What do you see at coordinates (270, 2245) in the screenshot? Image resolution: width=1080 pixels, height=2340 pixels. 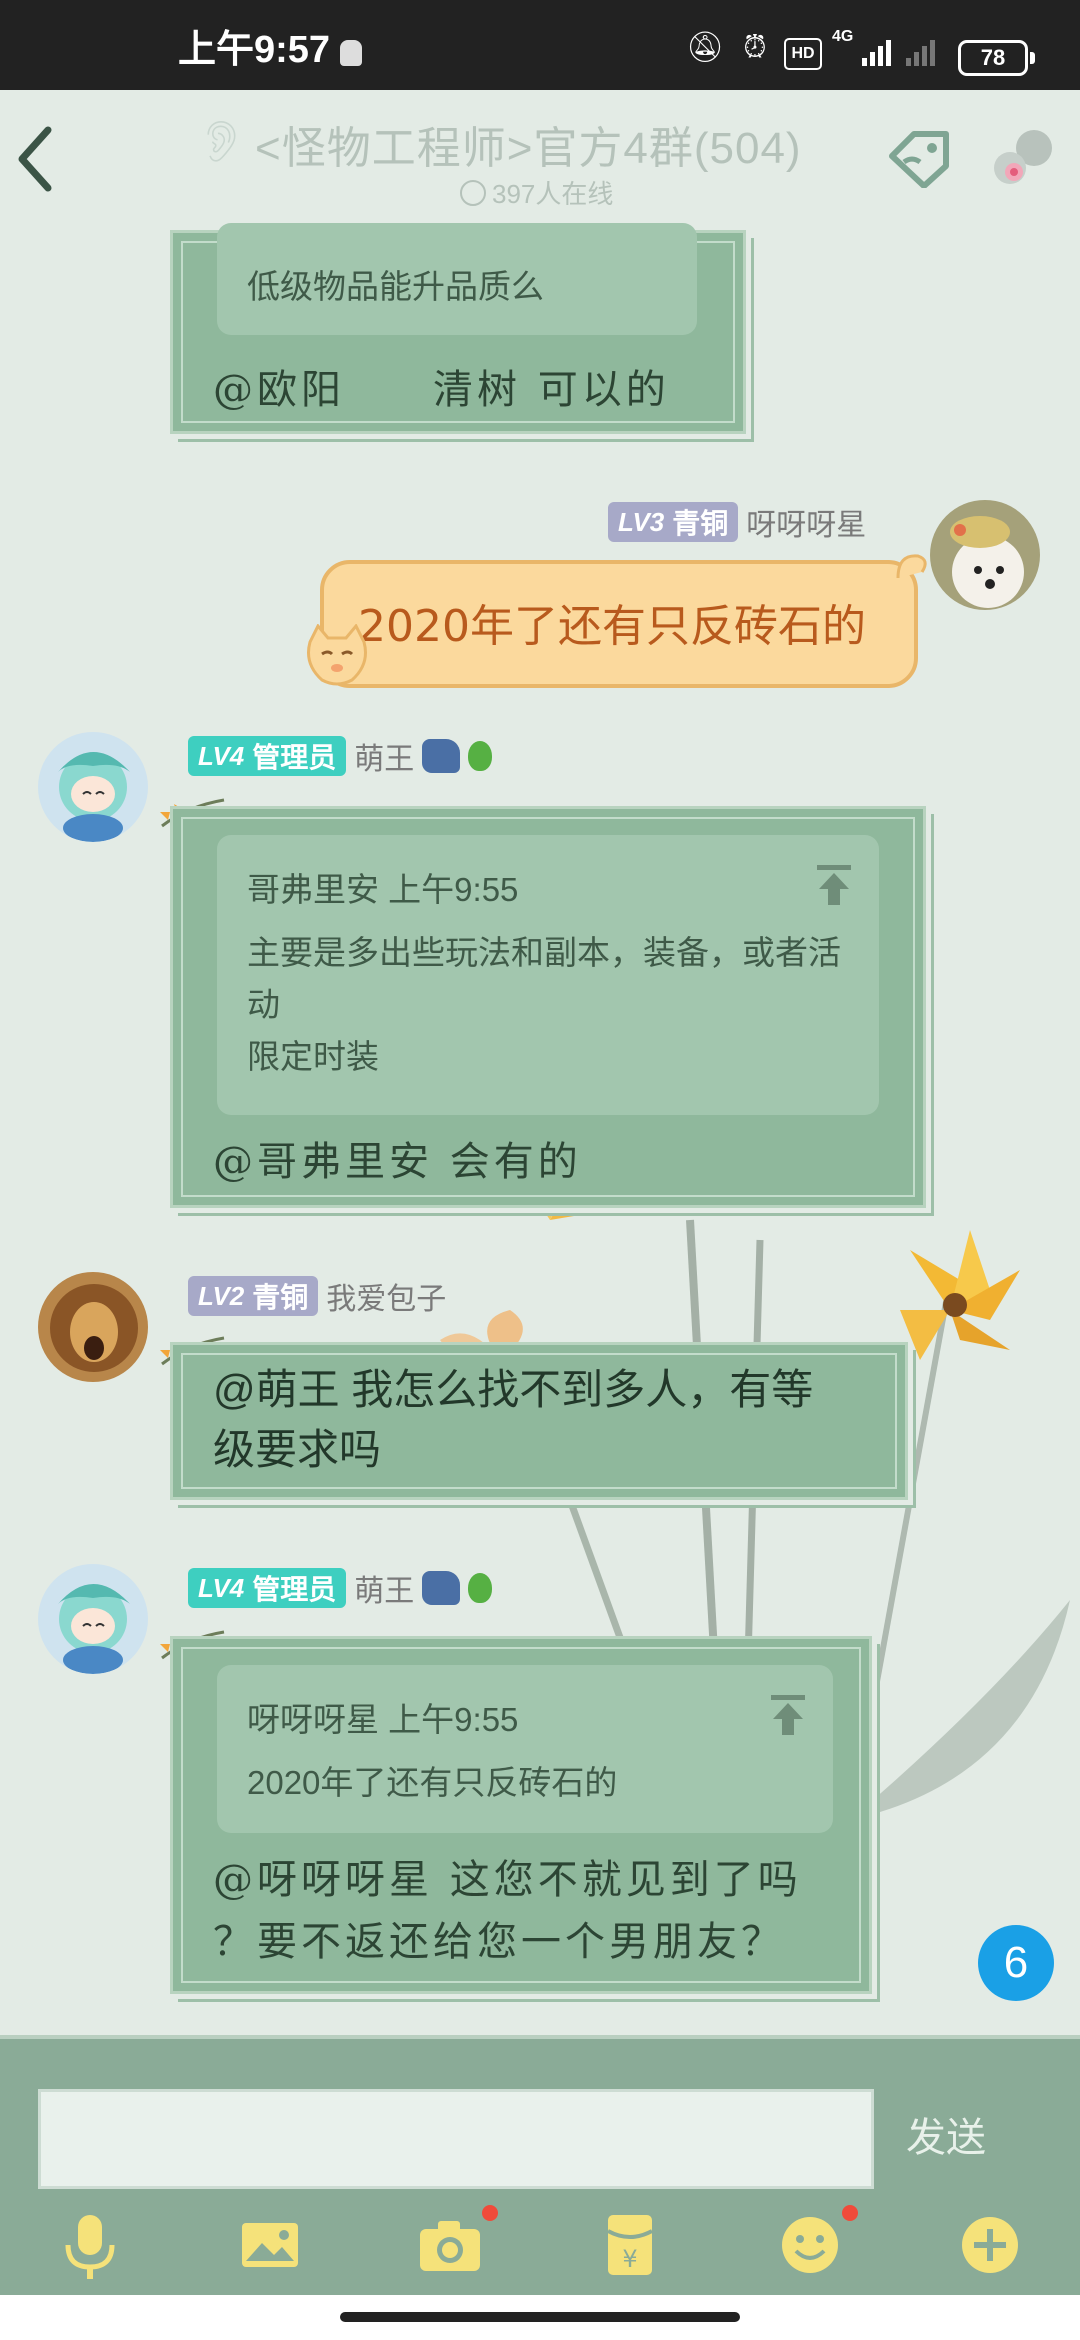 I see `image-icon` at bounding box center [270, 2245].